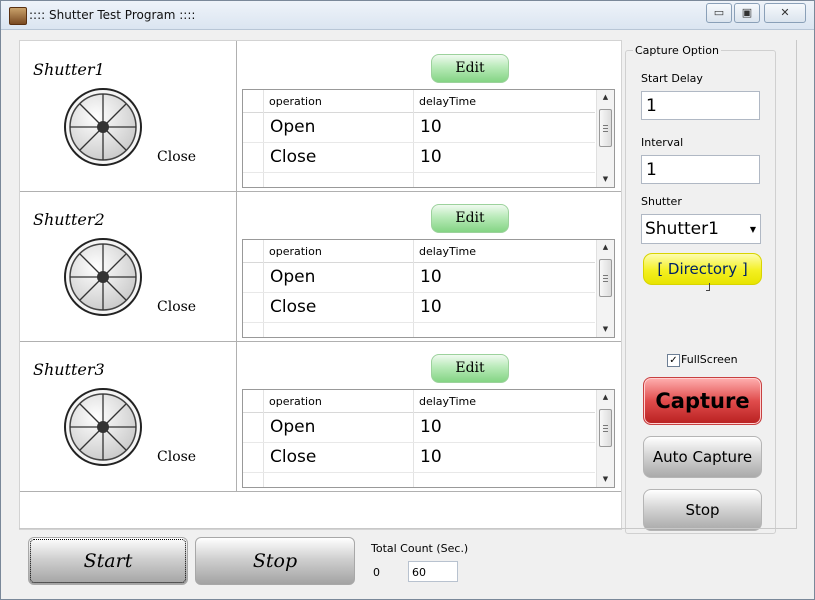 The image size is (815, 600). Describe the element at coordinates (662, 142) in the screenshot. I see `interval-label: Interval` at that location.